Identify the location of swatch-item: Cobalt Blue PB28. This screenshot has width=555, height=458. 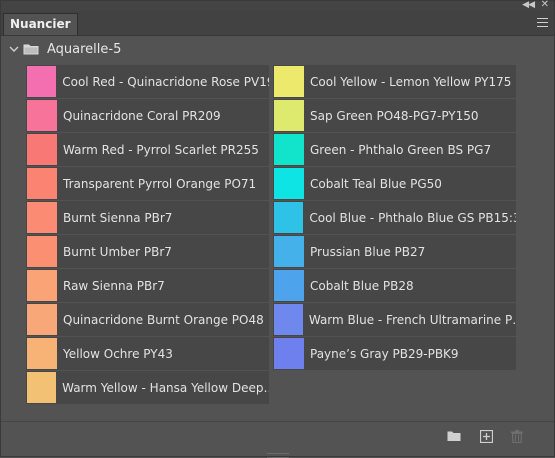
(394, 285).